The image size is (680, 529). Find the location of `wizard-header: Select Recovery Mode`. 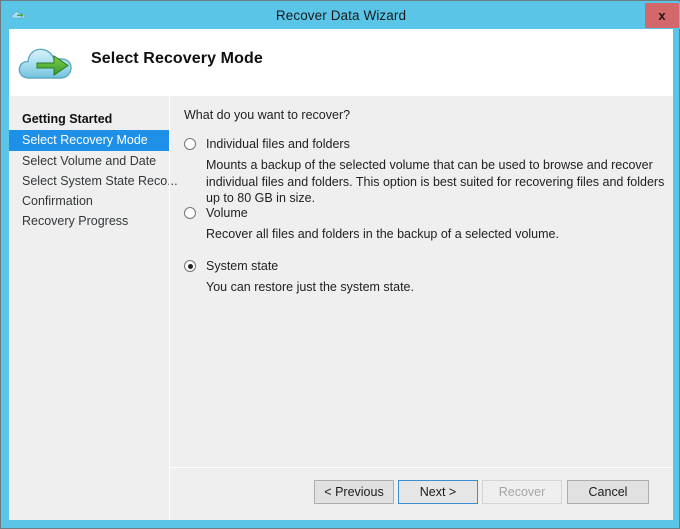

wizard-header: Select Recovery Mode is located at coordinates (341, 62).